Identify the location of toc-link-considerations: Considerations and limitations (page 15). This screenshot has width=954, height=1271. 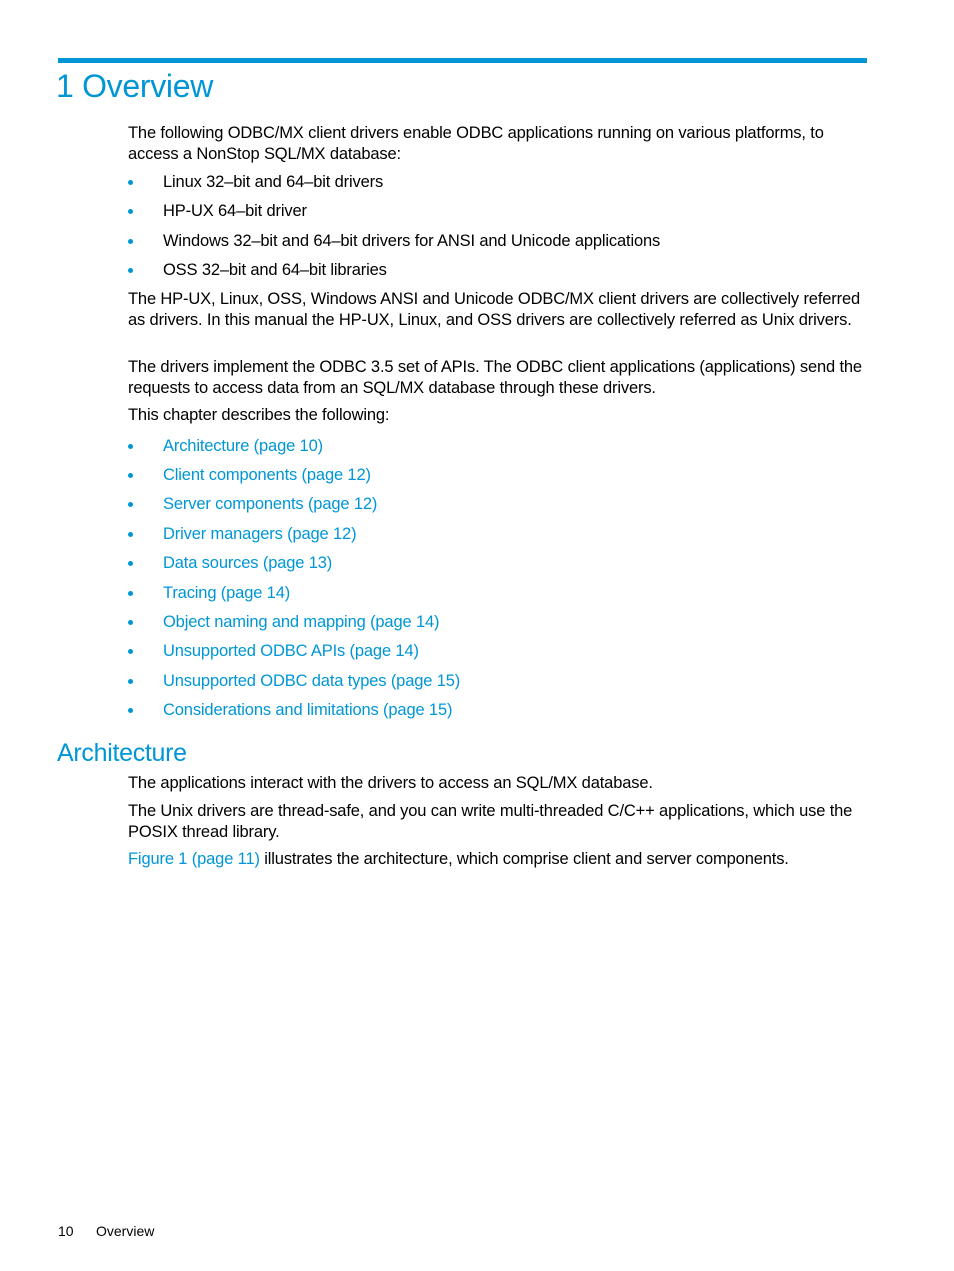
(307, 710).